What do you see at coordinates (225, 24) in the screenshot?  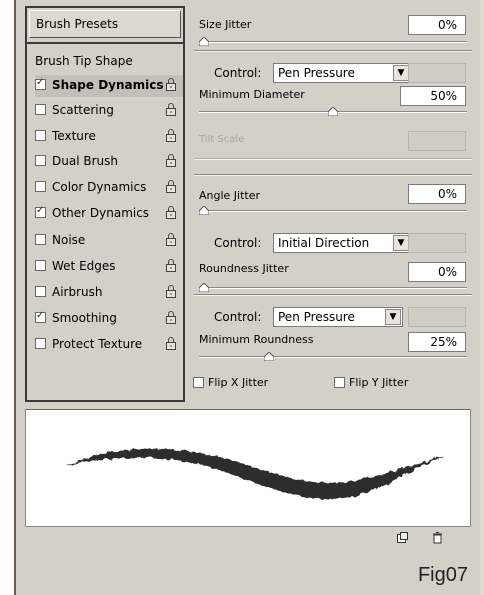 I see `size-jitter-label: Size Jitter` at bounding box center [225, 24].